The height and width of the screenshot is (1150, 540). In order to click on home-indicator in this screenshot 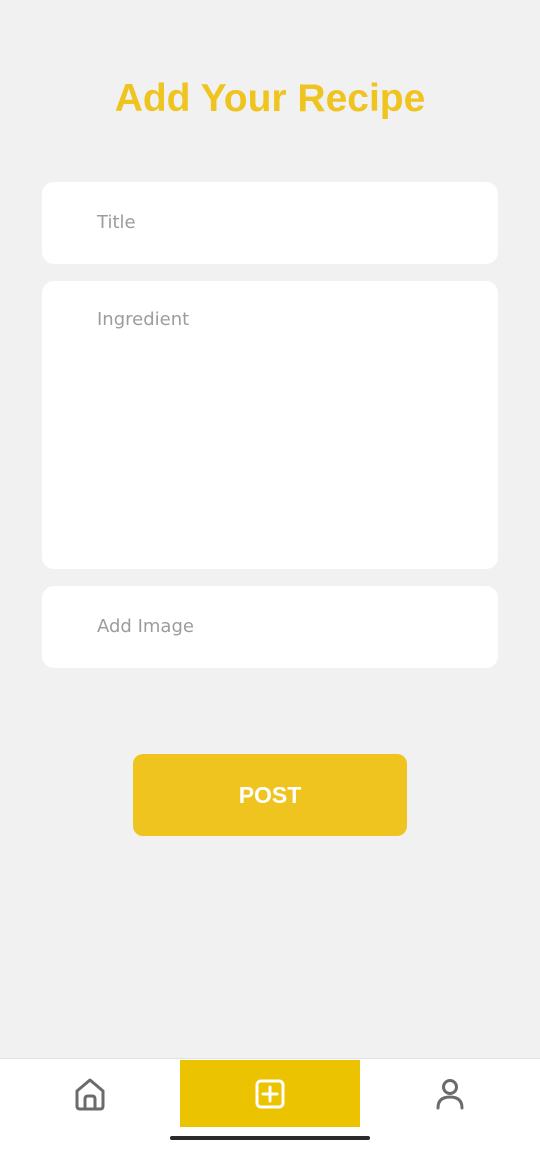, I will do `click(270, 1138)`.